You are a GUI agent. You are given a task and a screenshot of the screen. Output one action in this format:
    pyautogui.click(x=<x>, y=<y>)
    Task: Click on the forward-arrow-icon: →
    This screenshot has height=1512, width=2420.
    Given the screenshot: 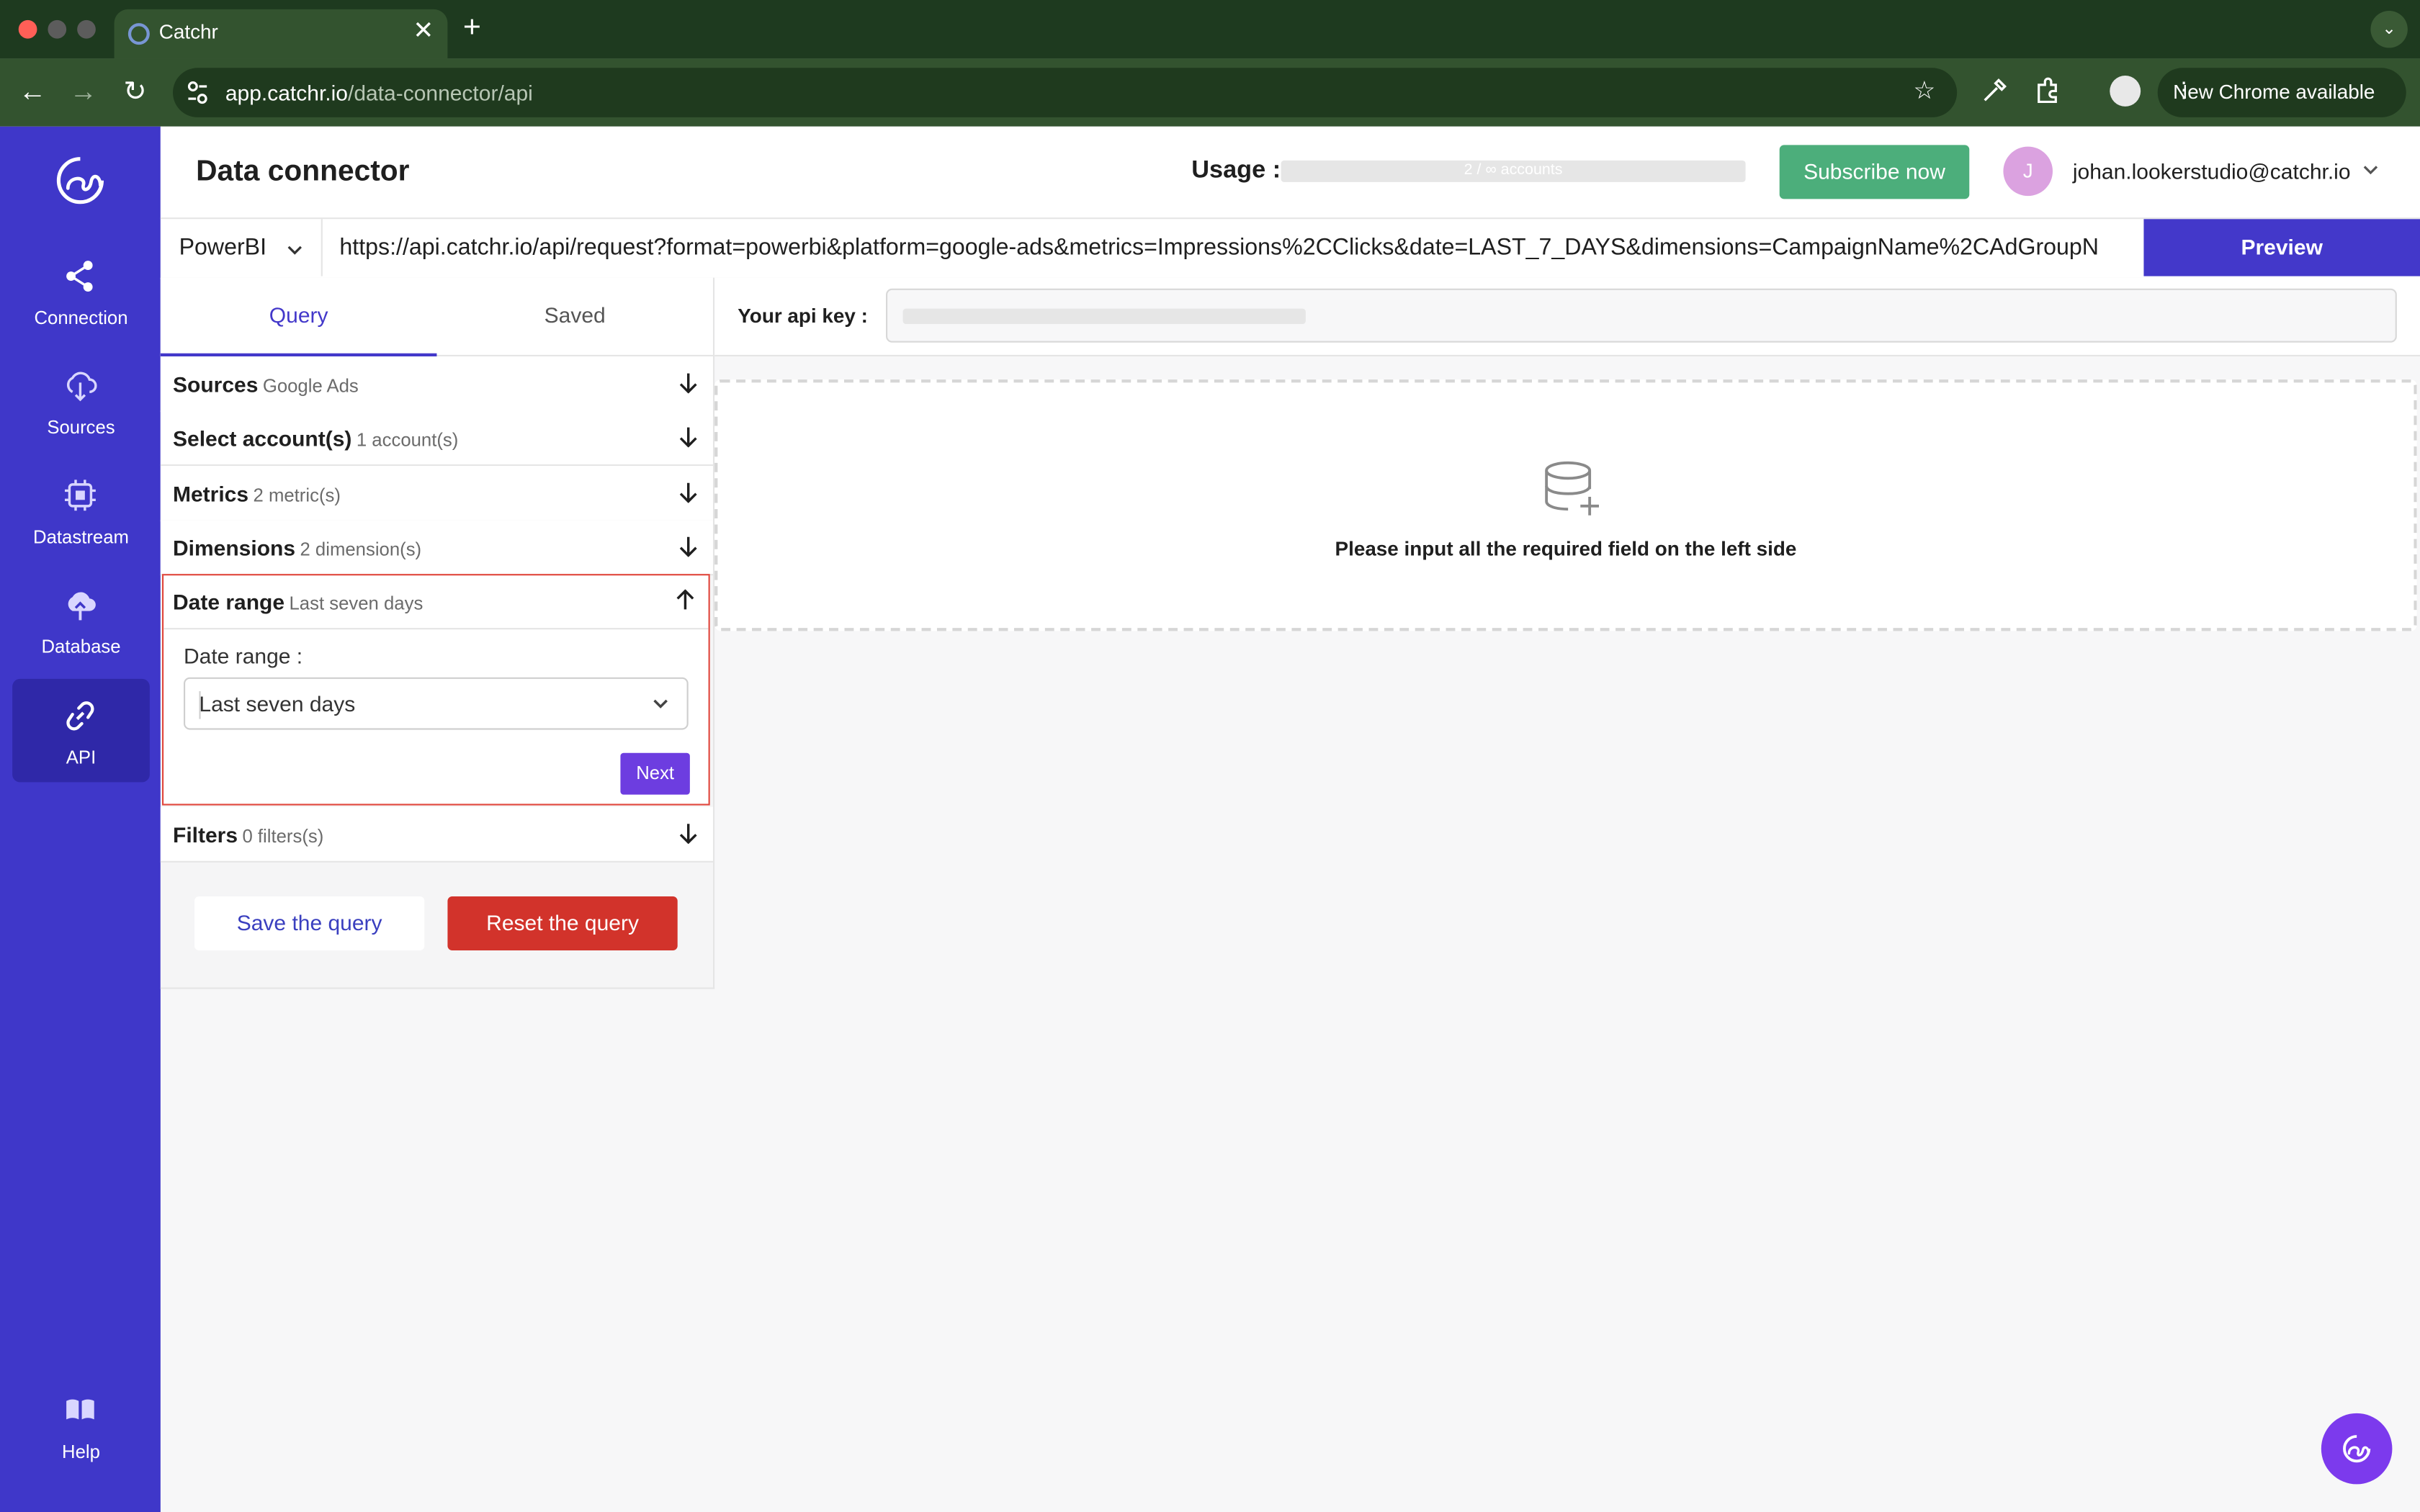 What is the action you would take?
    pyautogui.click(x=83, y=92)
    